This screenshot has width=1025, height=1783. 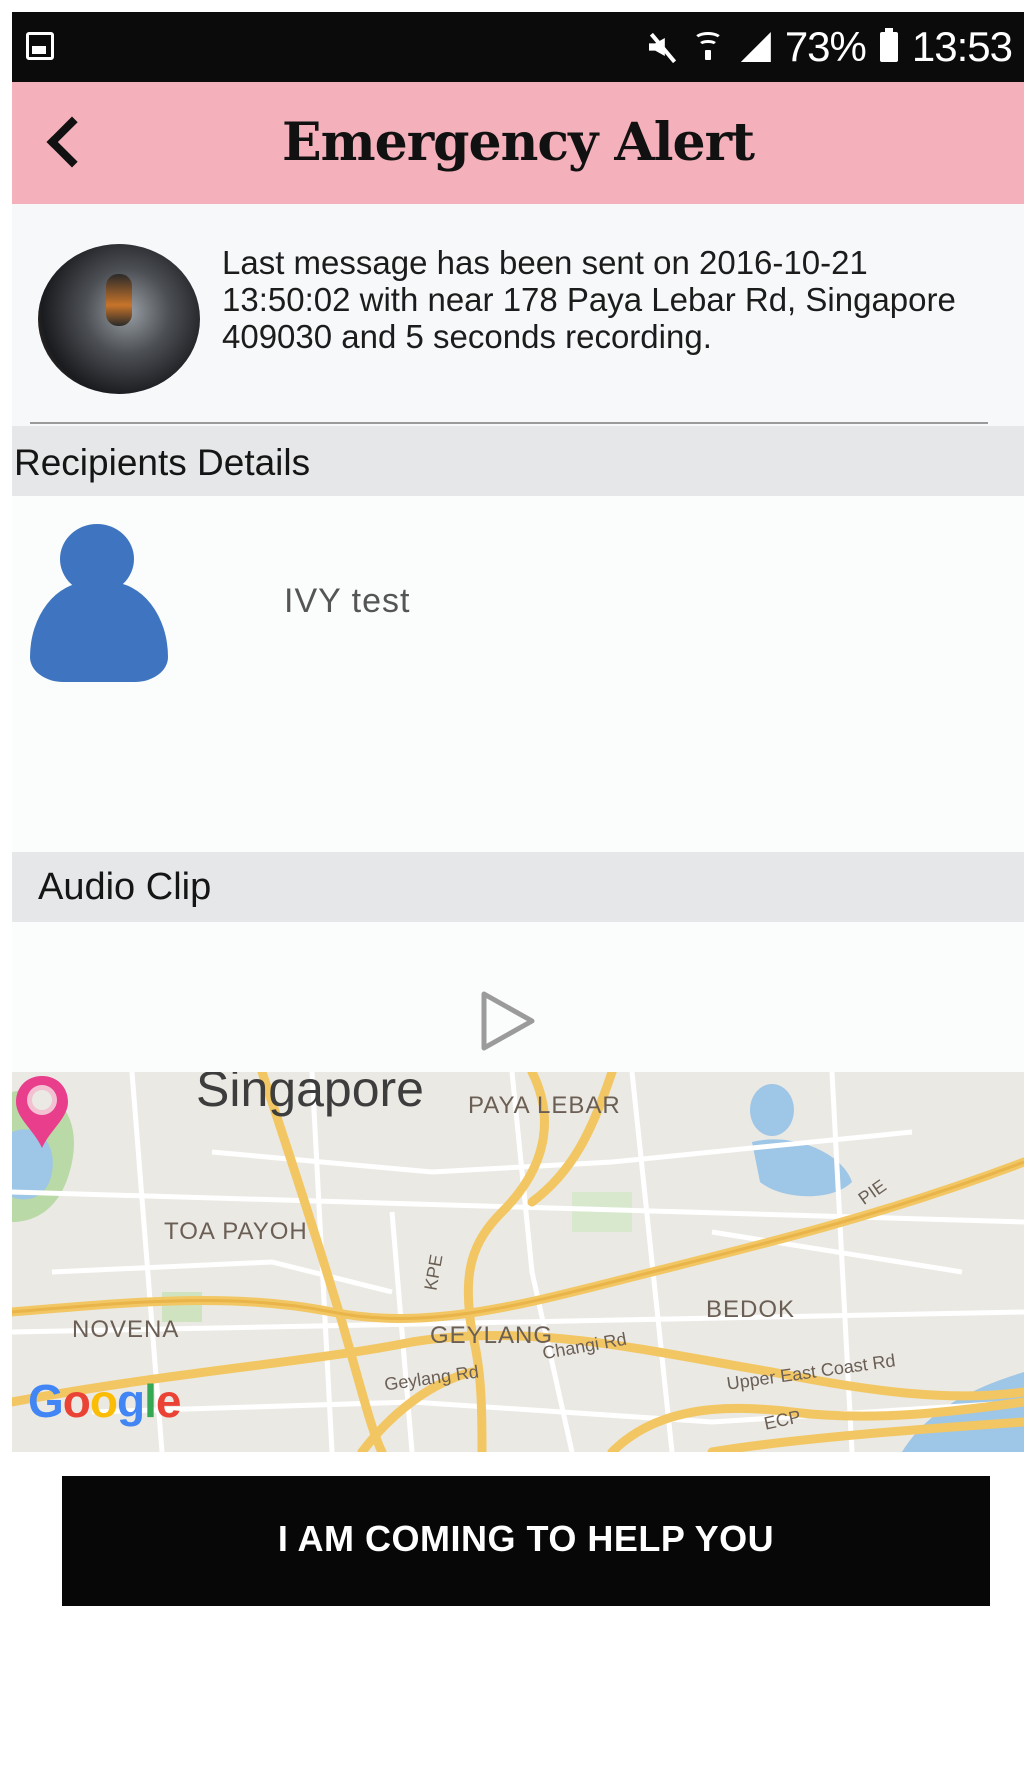 I want to click on map-label-paya-lebar: PAYA LEBAR, so click(x=544, y=1105).